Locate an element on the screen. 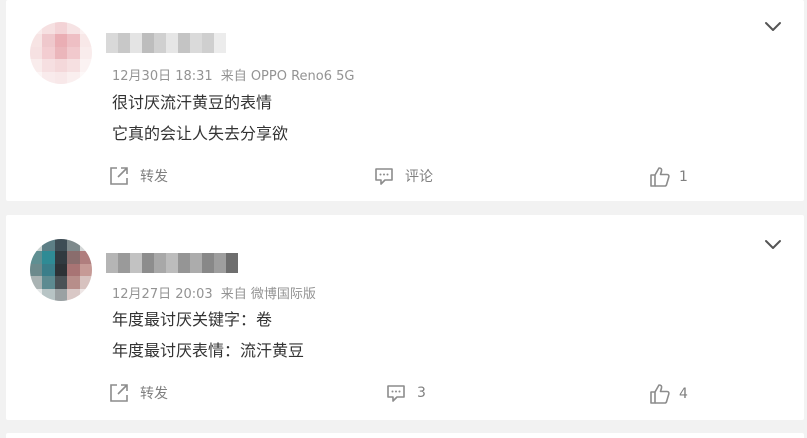 This screenshot has height=438, width=807. like-button: 4 is located at coordinates (668, 394).